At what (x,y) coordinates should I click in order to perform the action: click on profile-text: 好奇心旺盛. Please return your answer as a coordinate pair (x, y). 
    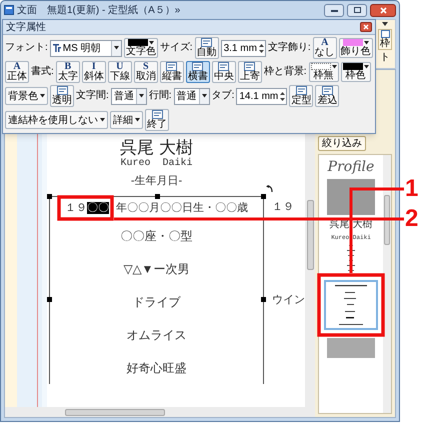
    Looking at the image, I should click on (156, 368).